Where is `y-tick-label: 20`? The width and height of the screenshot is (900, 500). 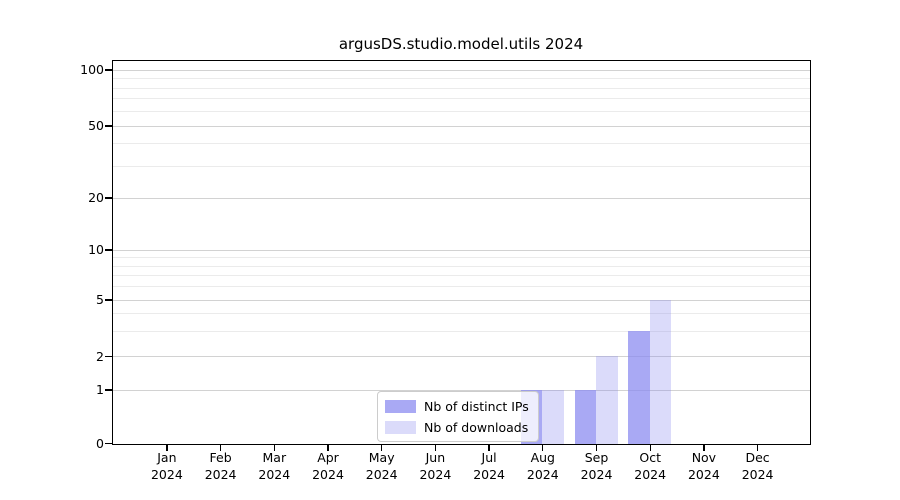 y-tick-label: 20 is located at coordinates (96, 197).